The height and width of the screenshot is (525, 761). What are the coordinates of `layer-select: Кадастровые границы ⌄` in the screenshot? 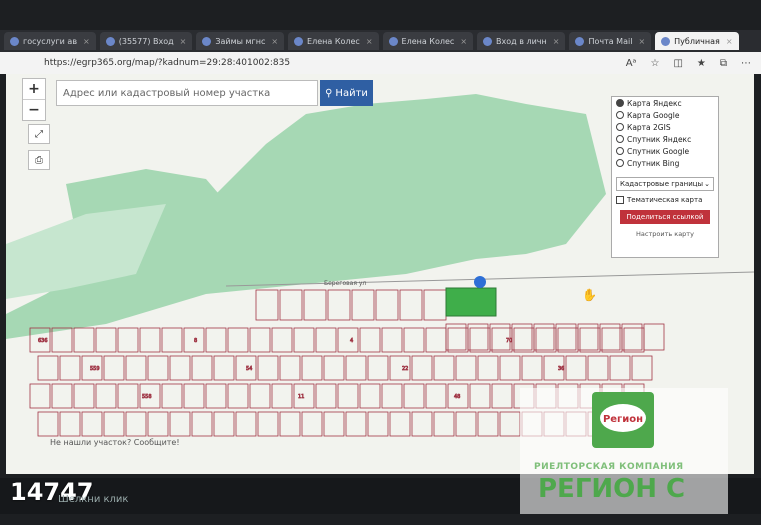 It's located at (665, 184).